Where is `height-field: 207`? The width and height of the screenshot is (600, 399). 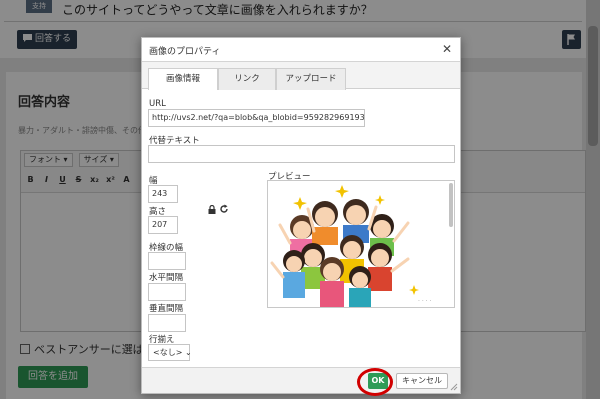 height-field: 207 is located at coordinates (163, 225).